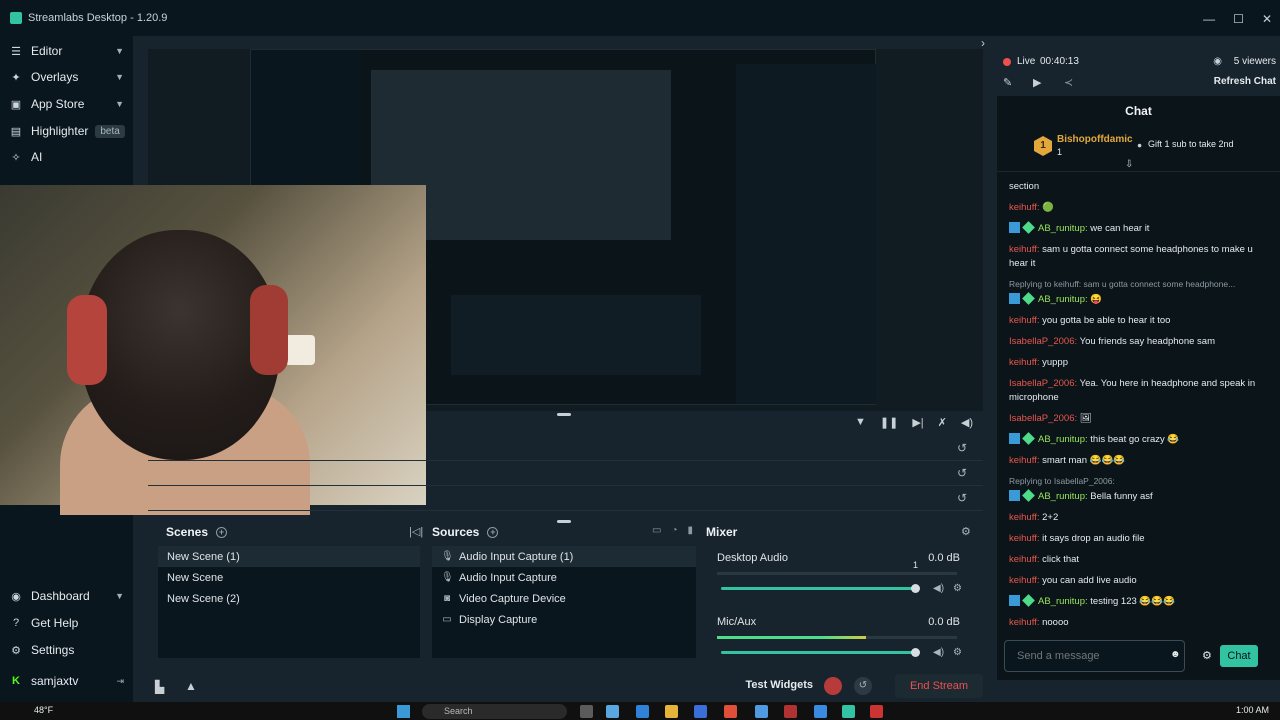 This screenshot has width=1280, height=720. I want to click on chat-text: yuppp, so click(1055, 362).